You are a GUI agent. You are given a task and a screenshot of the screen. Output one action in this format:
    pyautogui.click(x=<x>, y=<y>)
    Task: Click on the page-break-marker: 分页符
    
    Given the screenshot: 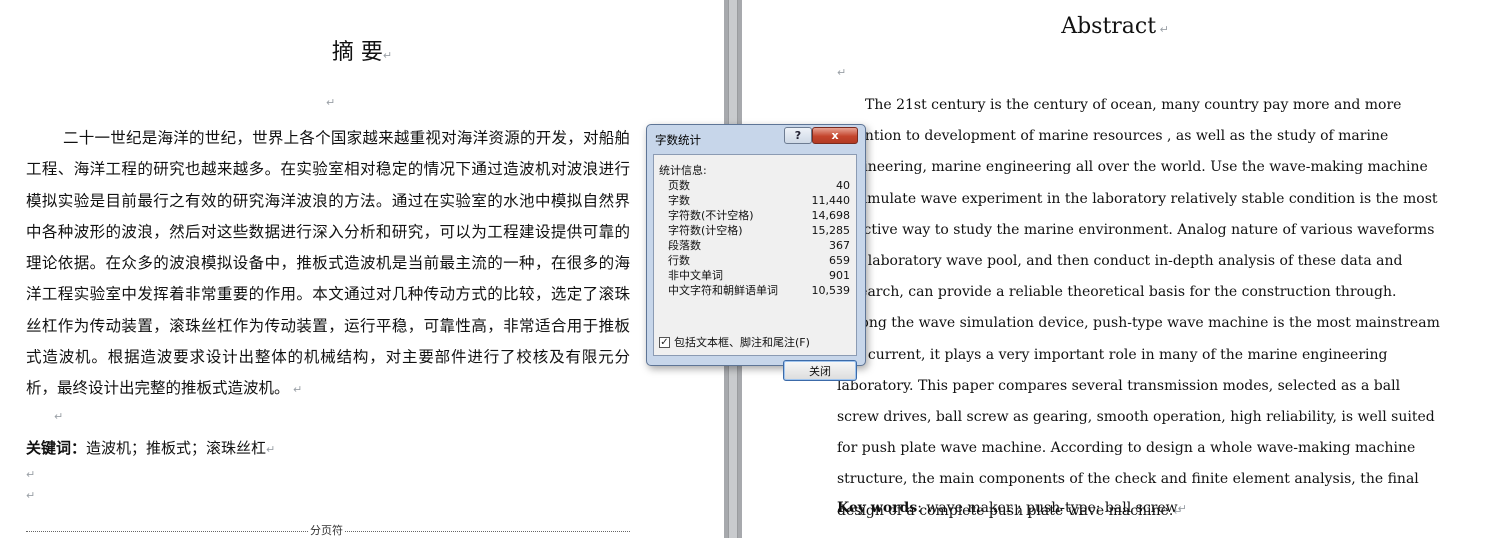 What is the action you would take?
    pyautogui.click(x=328, y=530)
    